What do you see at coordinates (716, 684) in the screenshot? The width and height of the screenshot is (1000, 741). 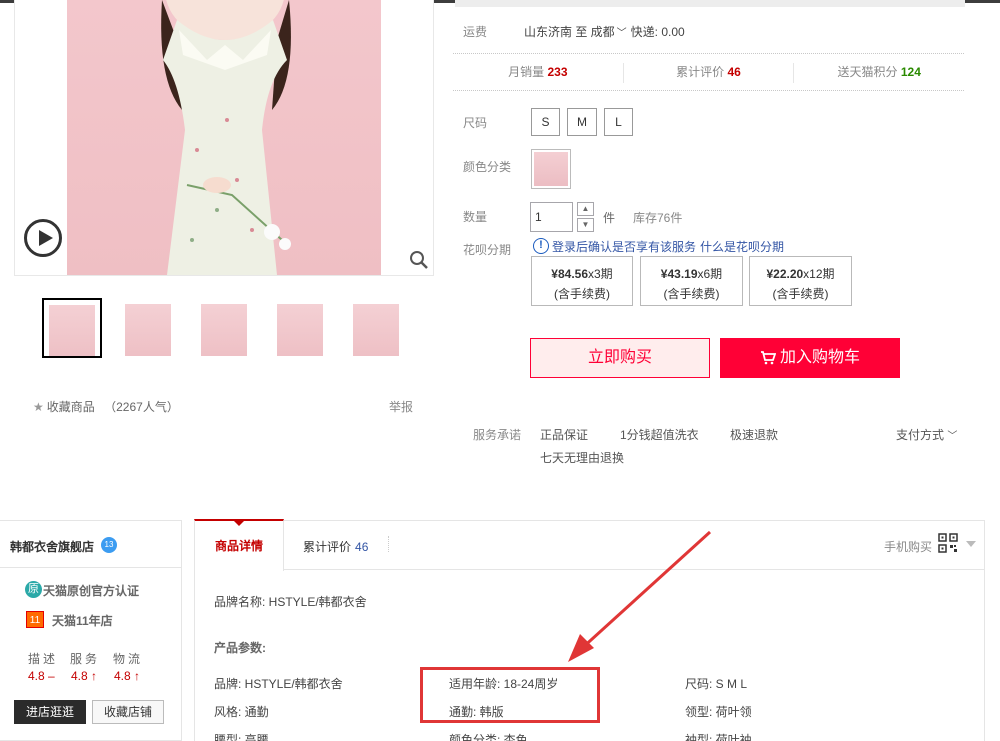 I see `attr-size: 尺码: S M L` at bounding box center [716, 684].